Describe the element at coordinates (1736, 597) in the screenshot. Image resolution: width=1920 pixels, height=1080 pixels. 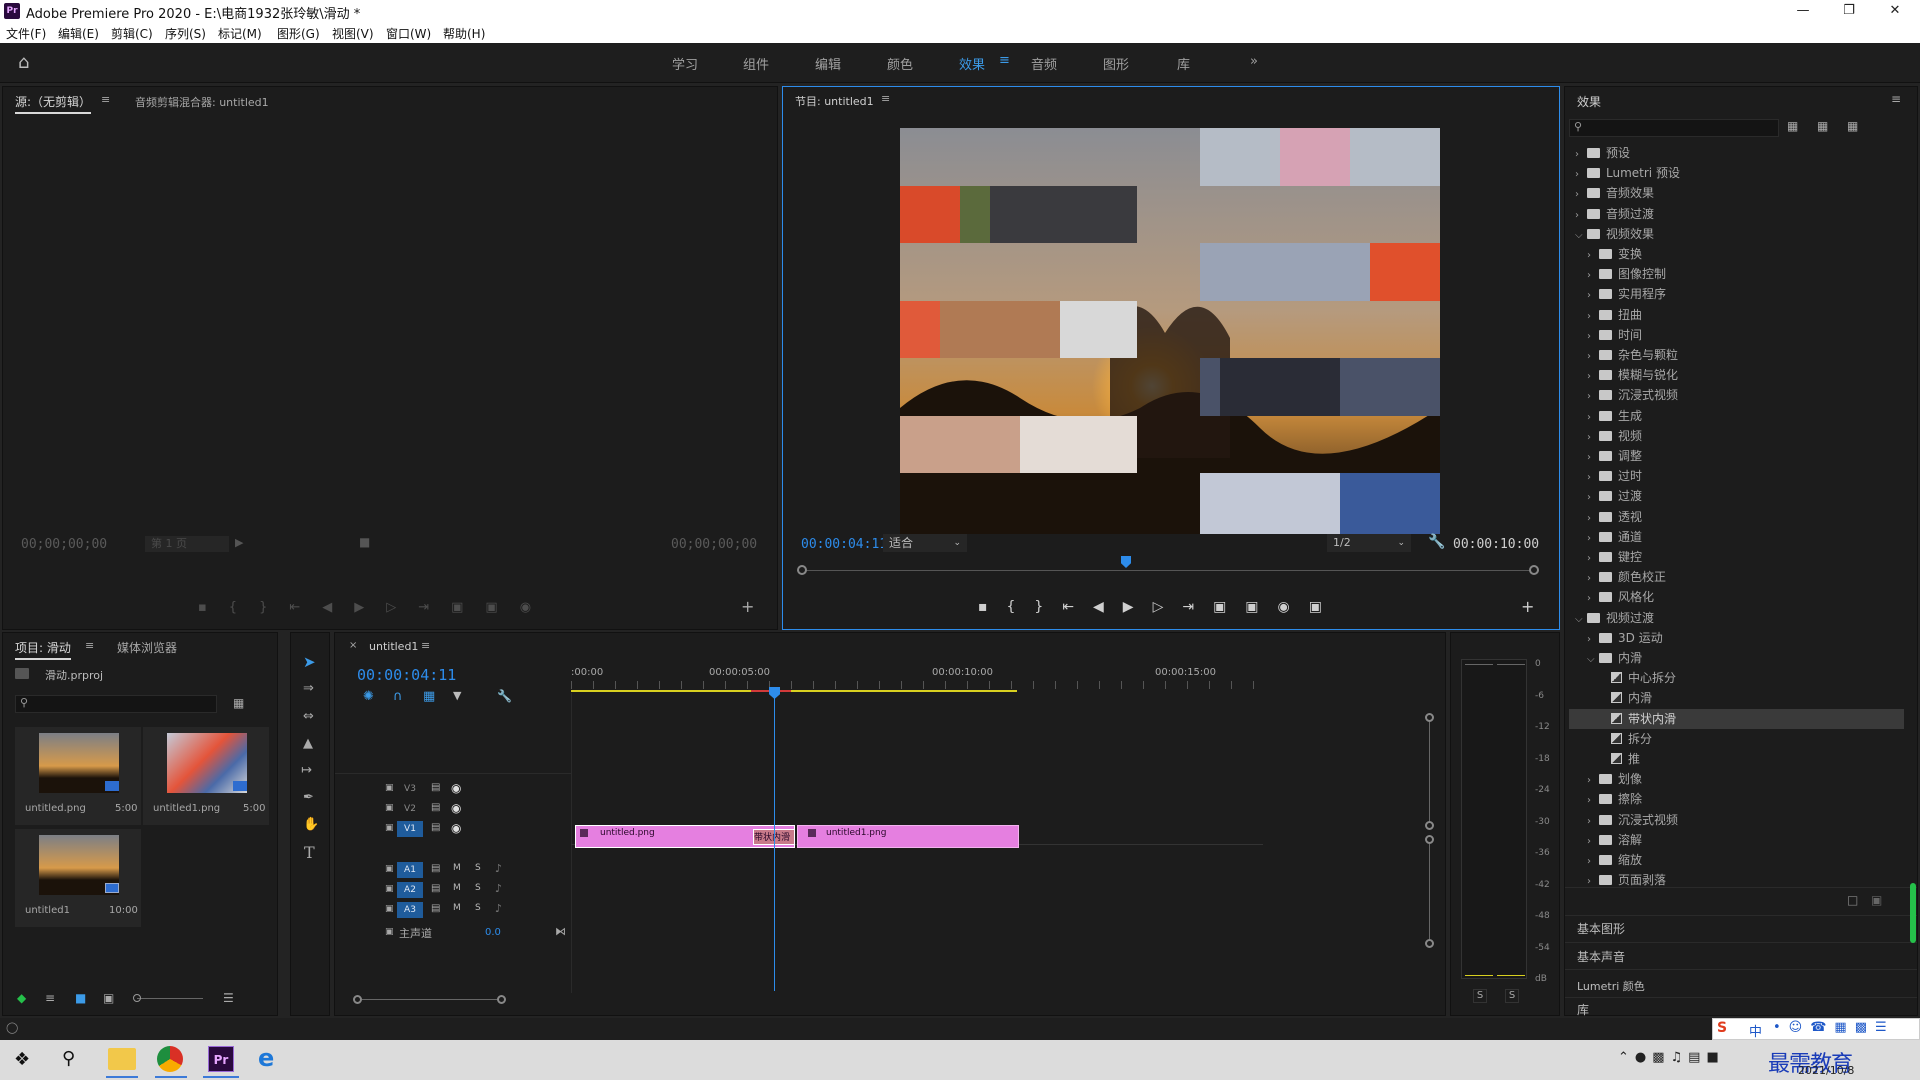
I see `effect-folder: › 风格化` at that location.